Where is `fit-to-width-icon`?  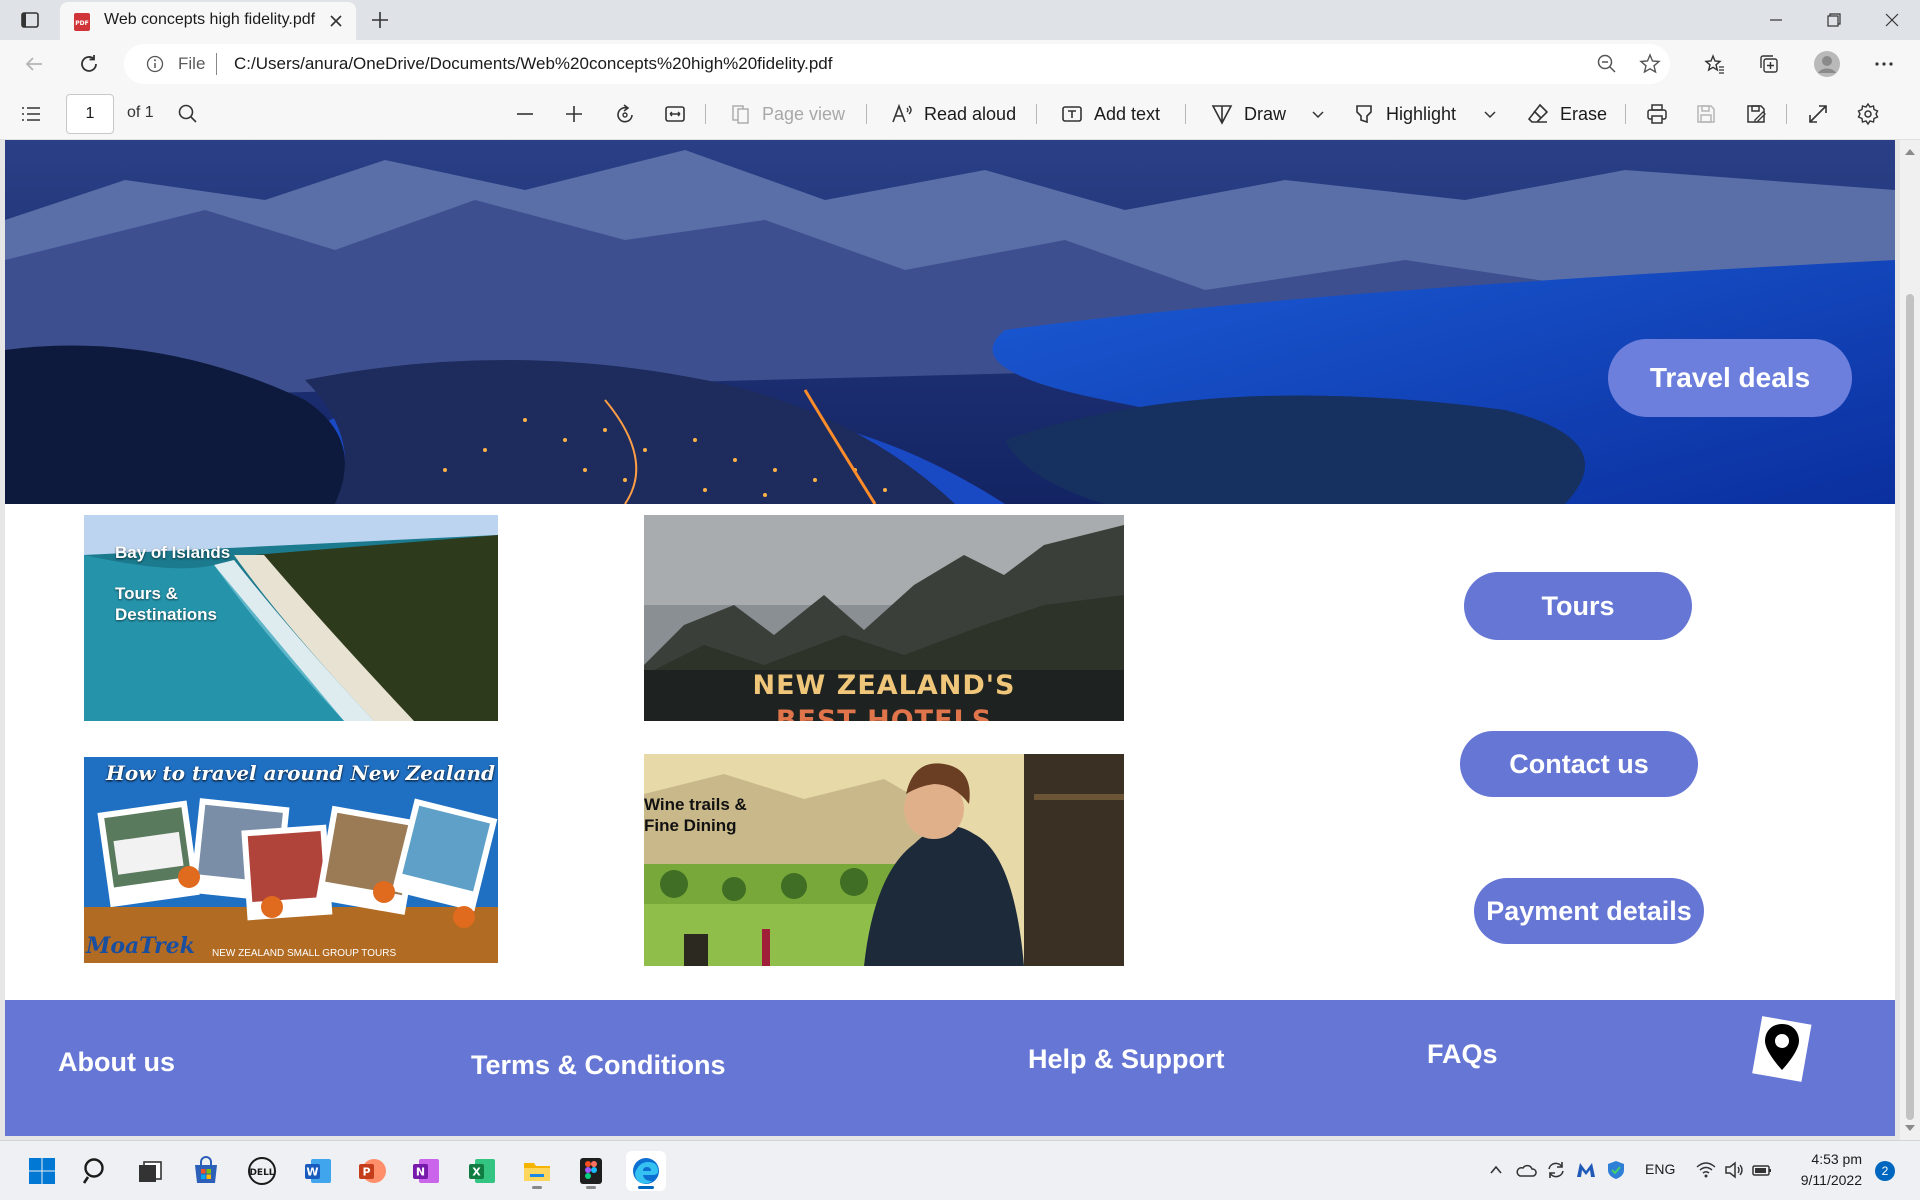
fit-to-width-icon is located at coordinates (675, 114).